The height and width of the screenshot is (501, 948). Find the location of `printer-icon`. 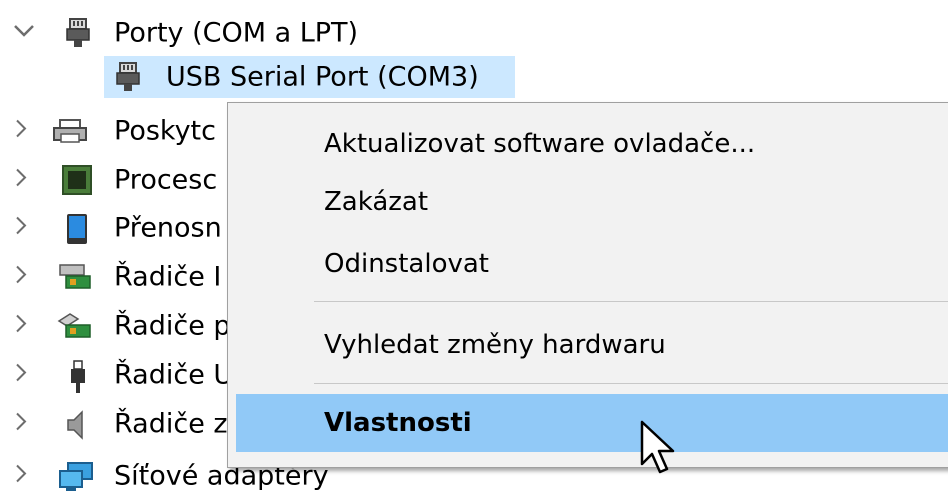

printer-icon is located at coordinates (69, 131).